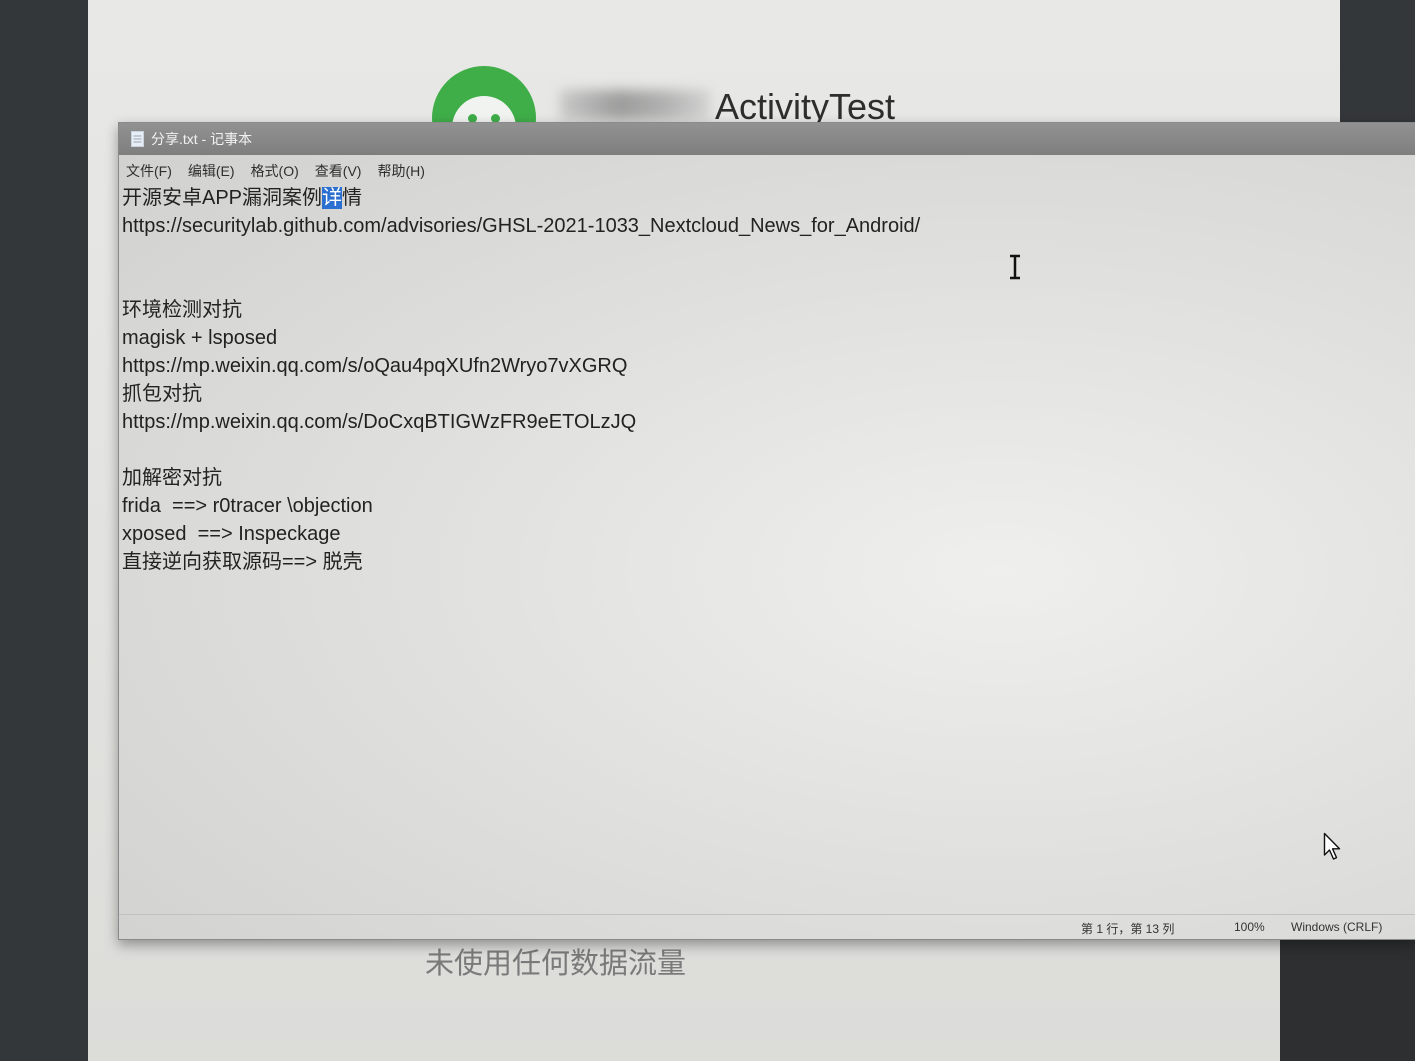 This screenshot has width=1415, height=1061. Describe the element at coordinates (767, 171) in the screenshot. I see `menu-bar: 文件(F) 编辑(E) 格式(O) 查看(V) 帮助(H)` at that location.